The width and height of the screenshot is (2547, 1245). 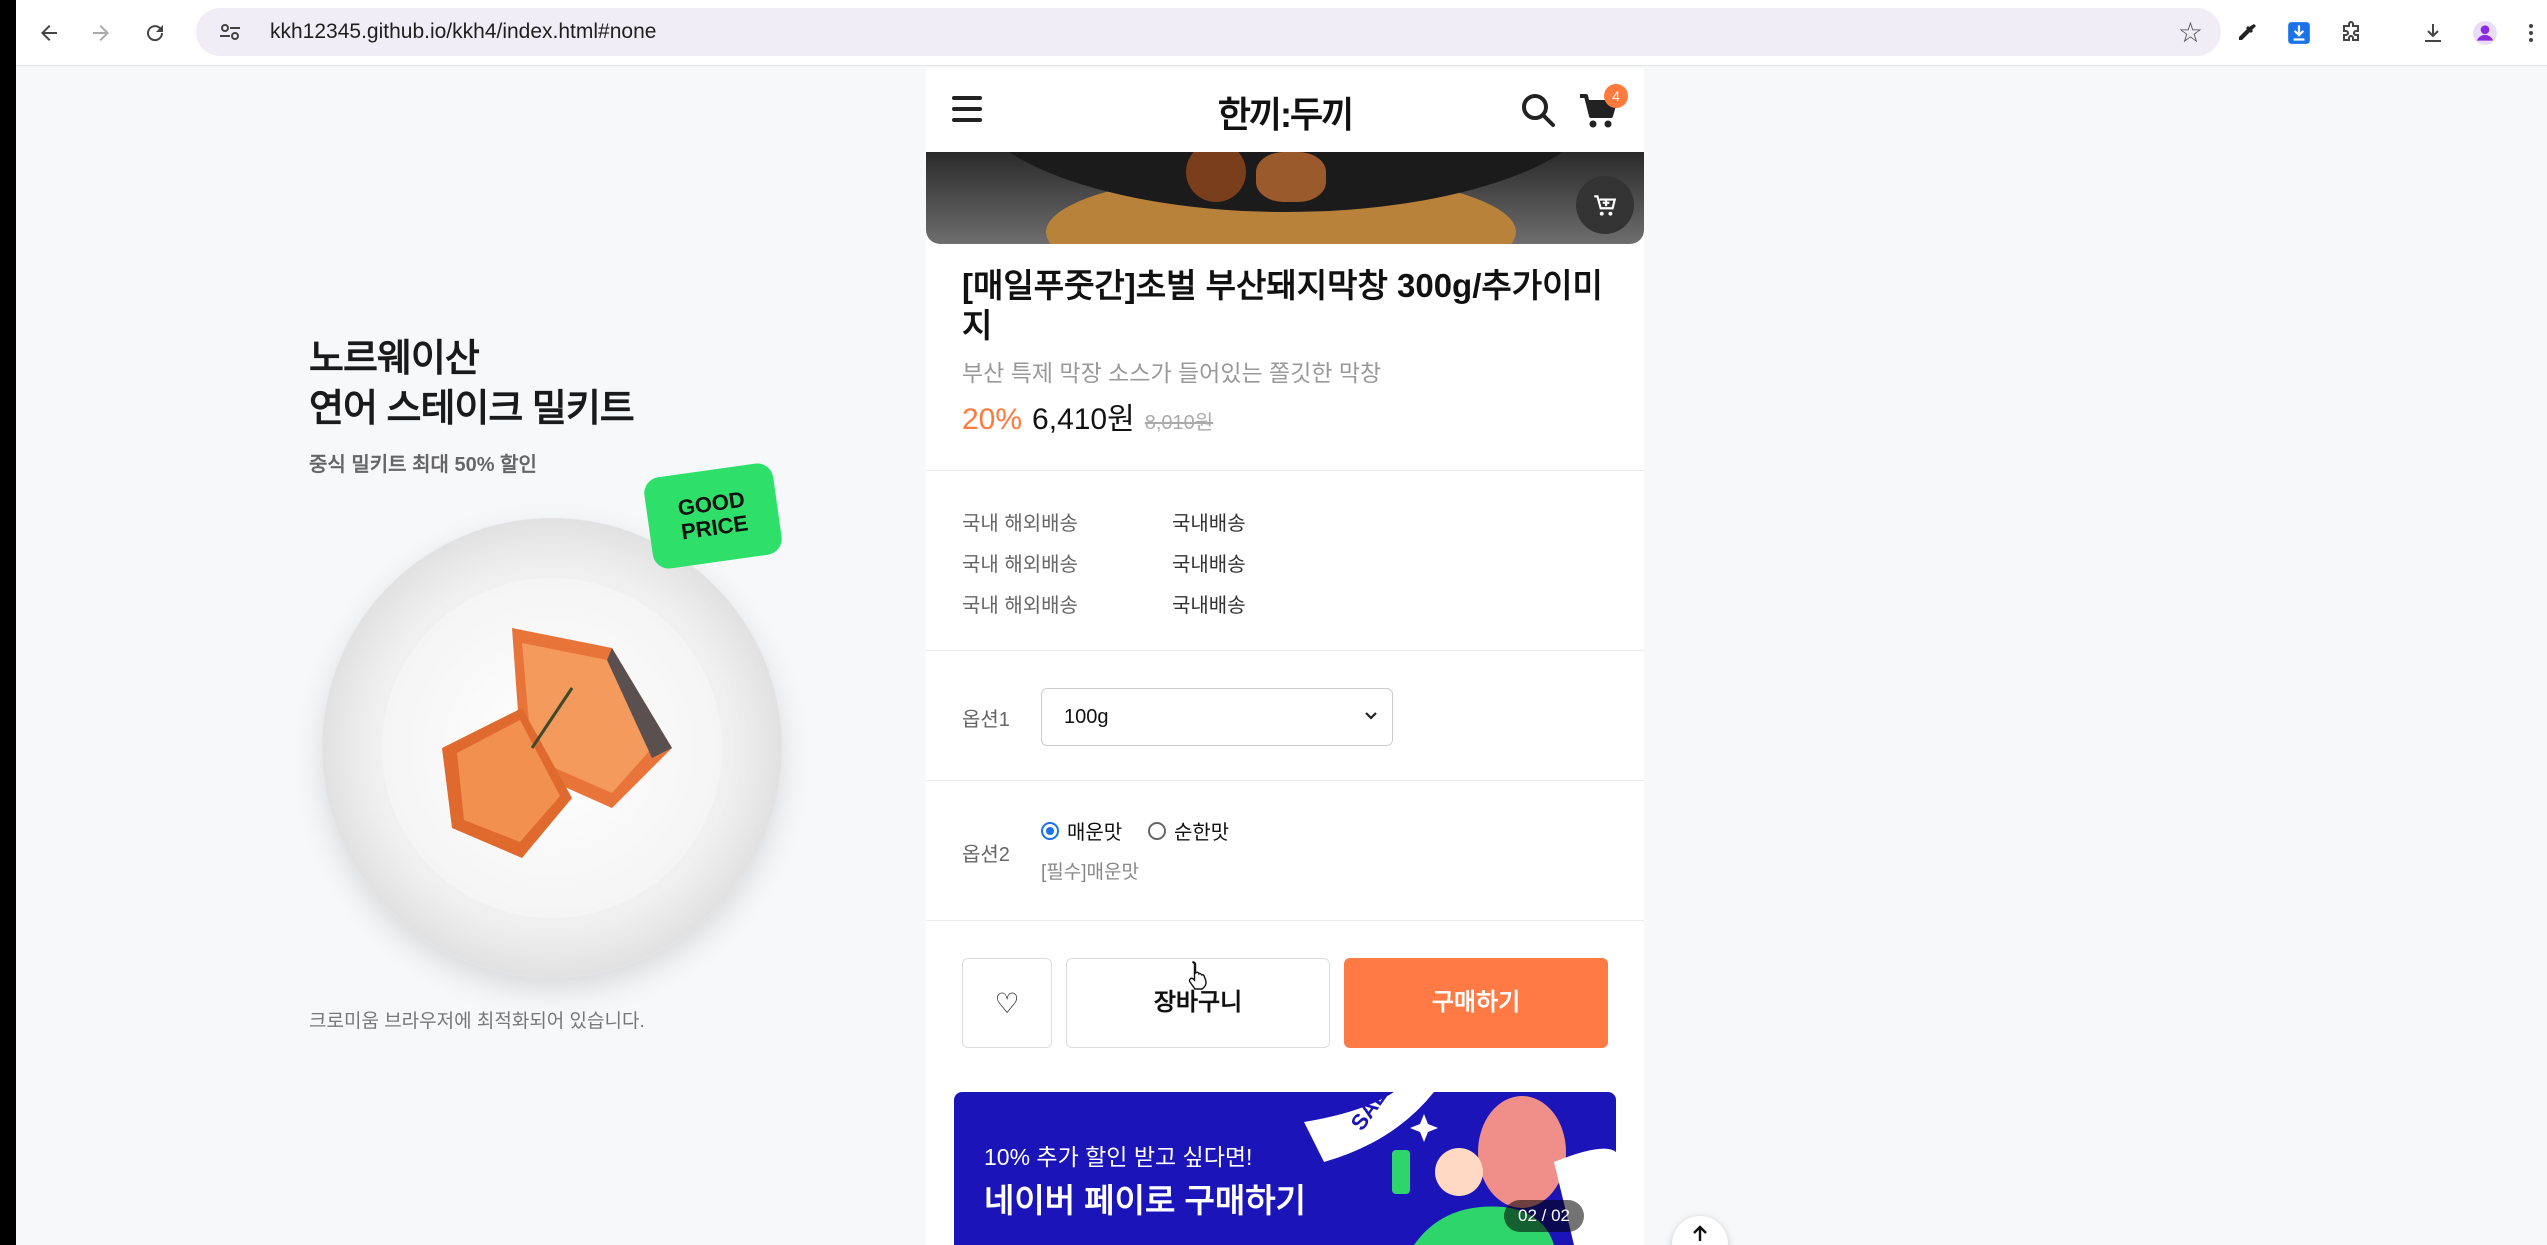 What do you see at coordinates (472, 409) in the screenshot?
I see `promo-title-line2: 연어 스테이크 밀키트` at bounding box center [472, 409].